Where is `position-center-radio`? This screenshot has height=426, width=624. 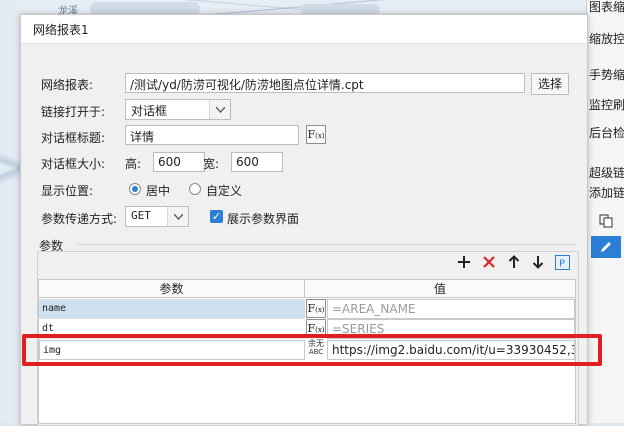
position-center-radio is located at coordinates (135, 189).